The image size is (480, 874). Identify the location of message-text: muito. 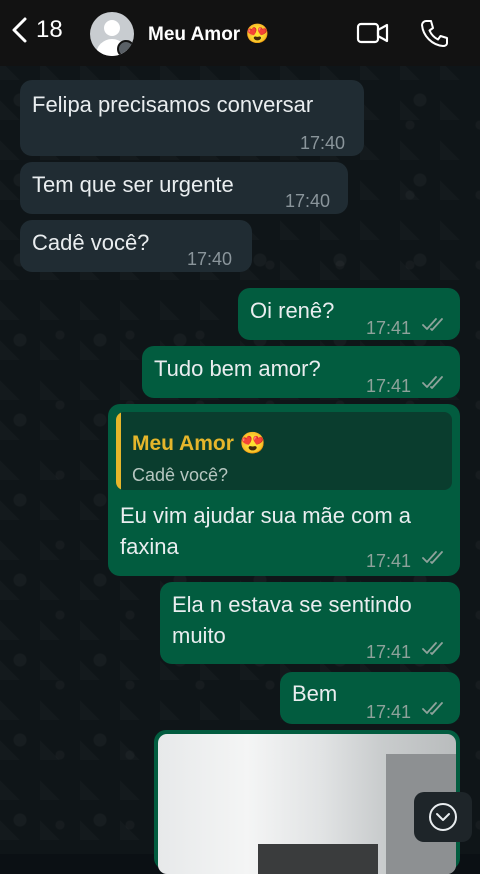
(199, 635).